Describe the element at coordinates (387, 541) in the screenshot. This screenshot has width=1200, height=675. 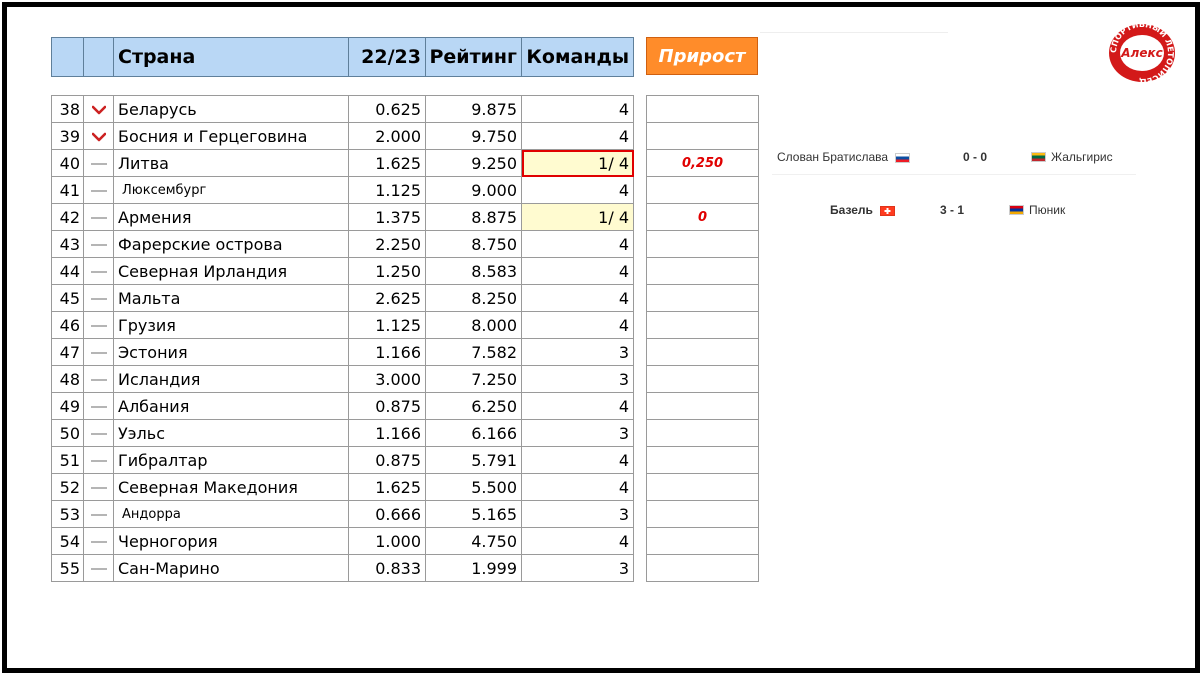
I see `season-cell: 1.000` at that location.